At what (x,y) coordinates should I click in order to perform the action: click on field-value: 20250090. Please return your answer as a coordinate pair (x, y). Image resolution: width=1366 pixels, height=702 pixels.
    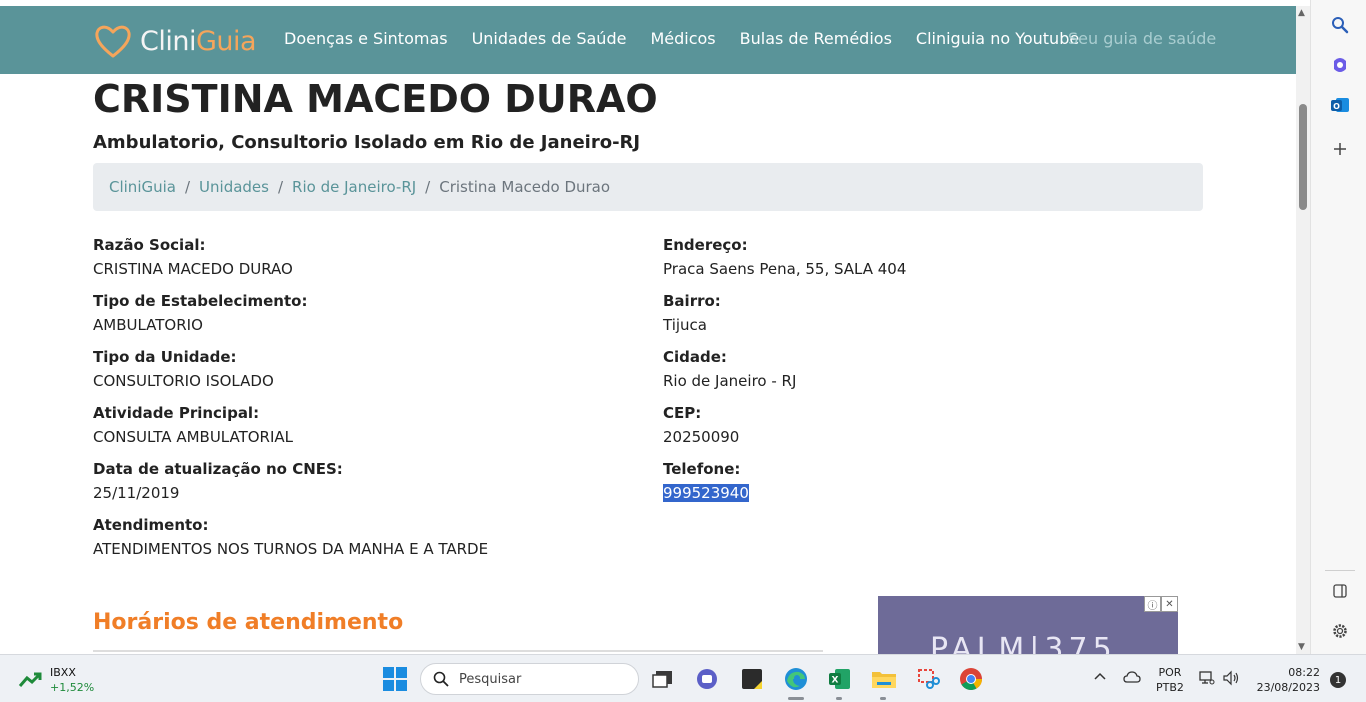
    Looking at the image, I should click on (701, 437).